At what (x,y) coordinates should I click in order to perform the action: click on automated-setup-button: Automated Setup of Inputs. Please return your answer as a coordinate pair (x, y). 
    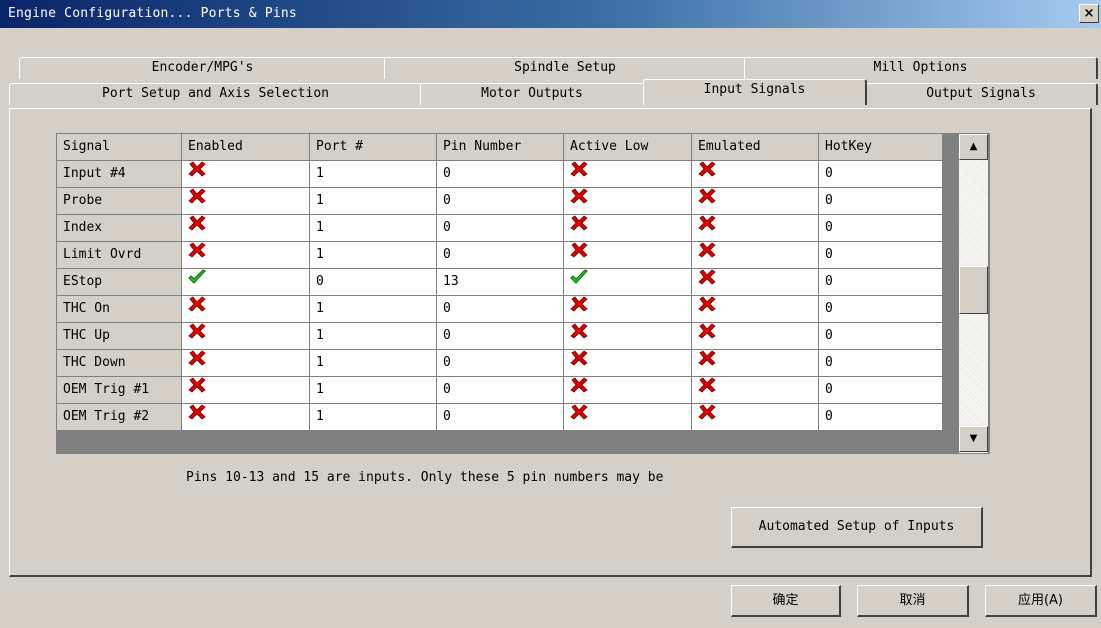
    Looking at the image, I should click on (857, 527).